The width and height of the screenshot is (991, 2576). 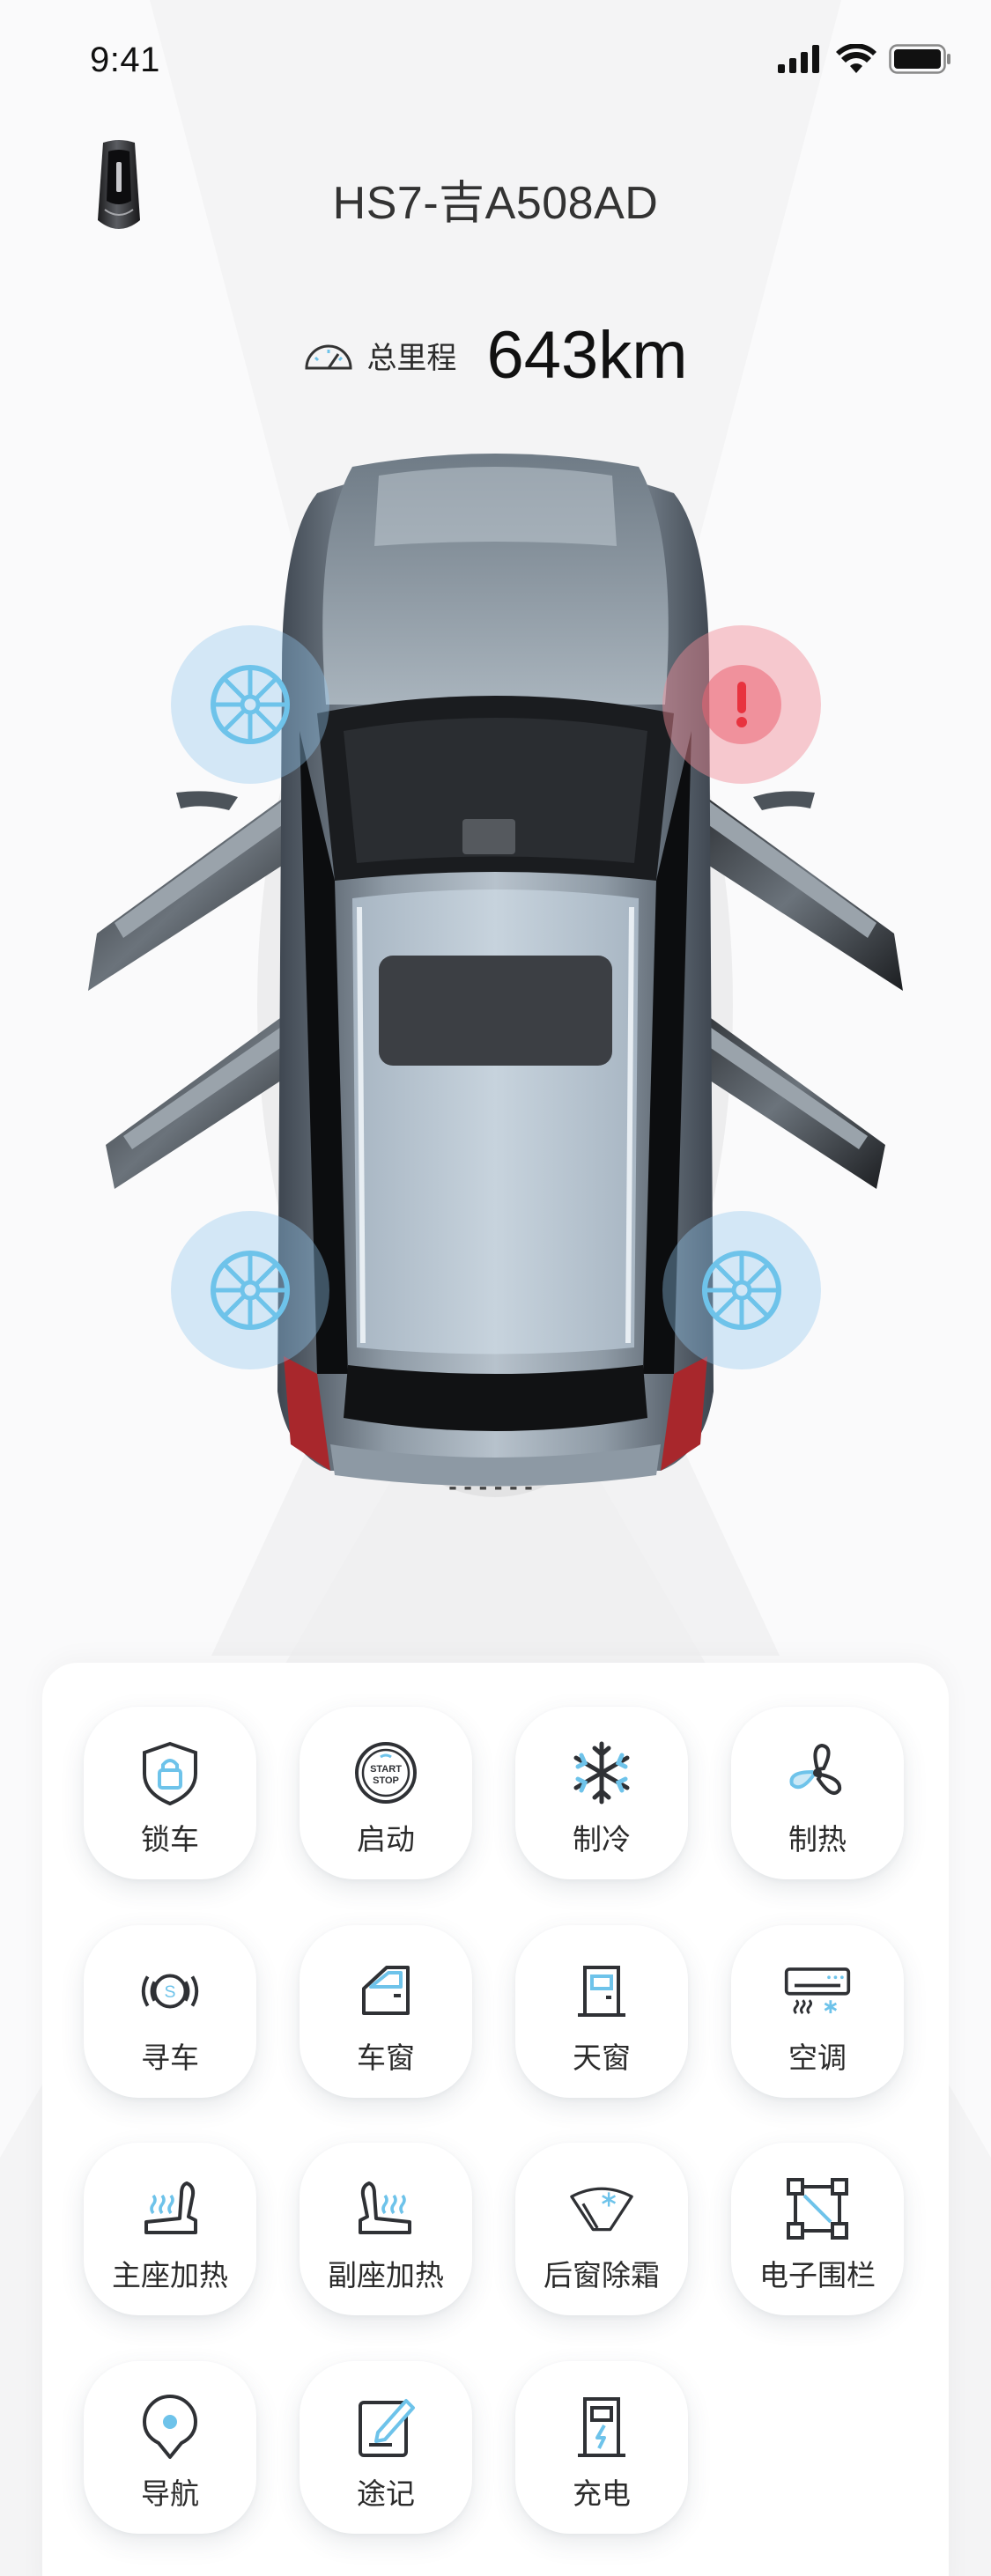 I want to click on passenger-seat-heat-icon, so click(x=385, y=2207).